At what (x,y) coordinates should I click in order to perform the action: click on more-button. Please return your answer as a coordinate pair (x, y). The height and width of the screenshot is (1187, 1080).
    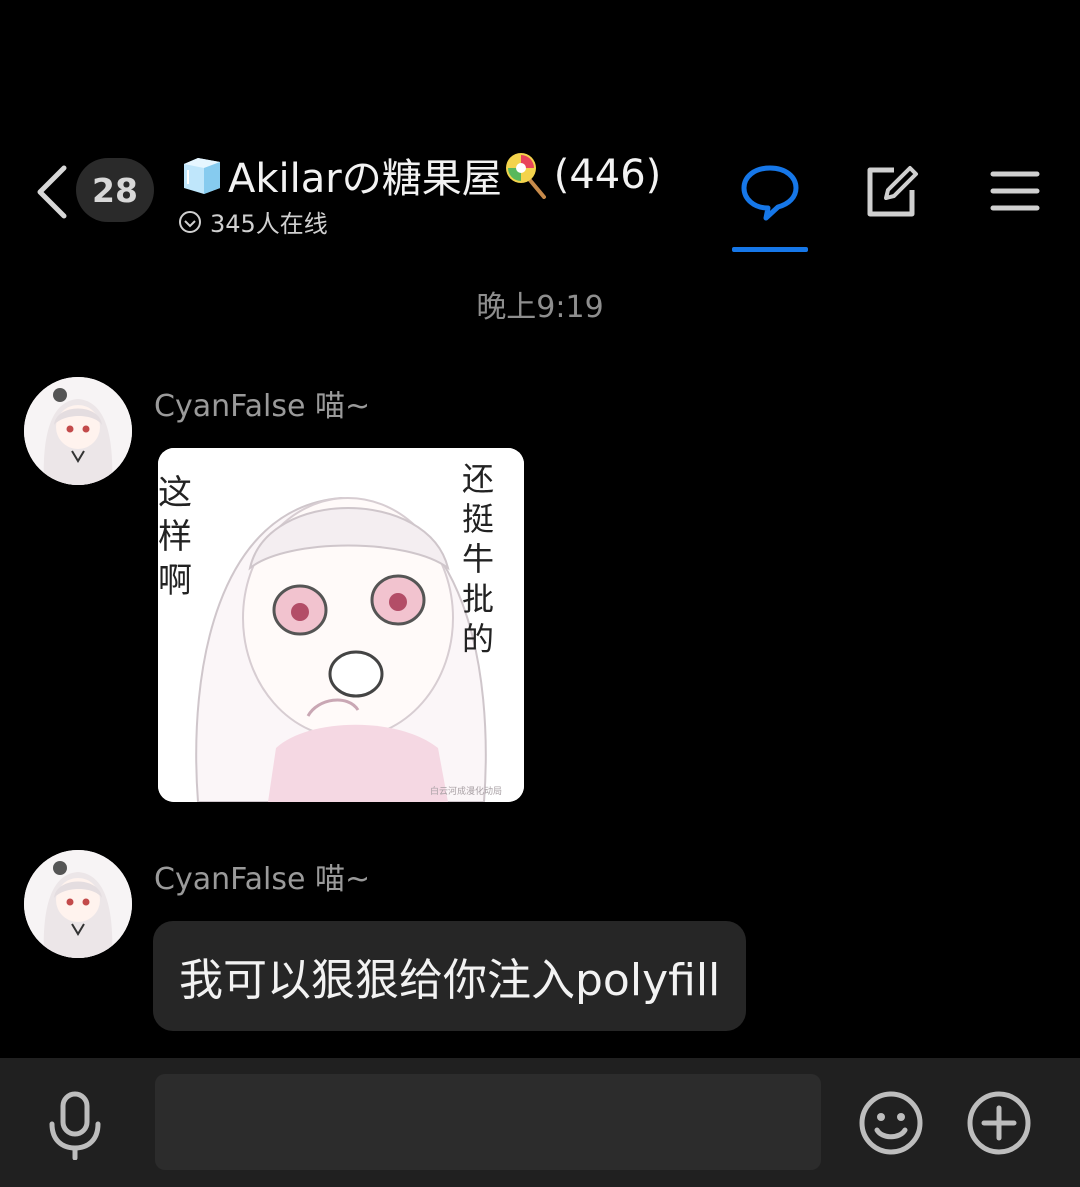
    Looking at the image, I should click on (999, 1123).